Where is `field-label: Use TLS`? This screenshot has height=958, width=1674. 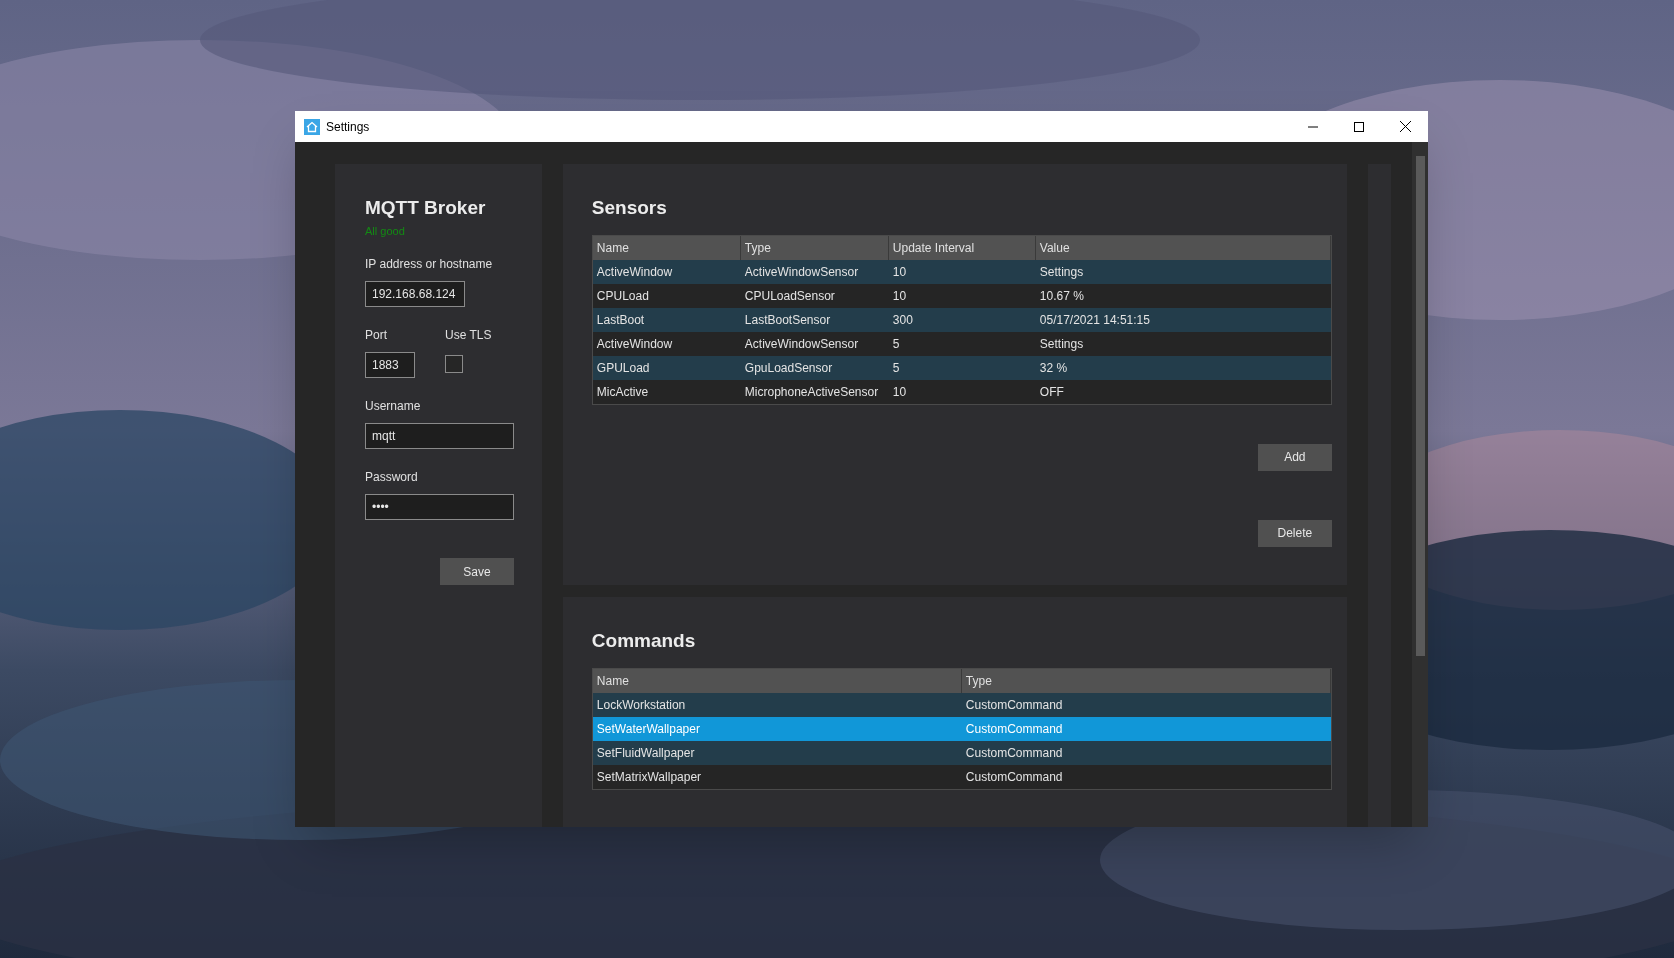
field-label: Use TLS is located at coordinates (468, 335).